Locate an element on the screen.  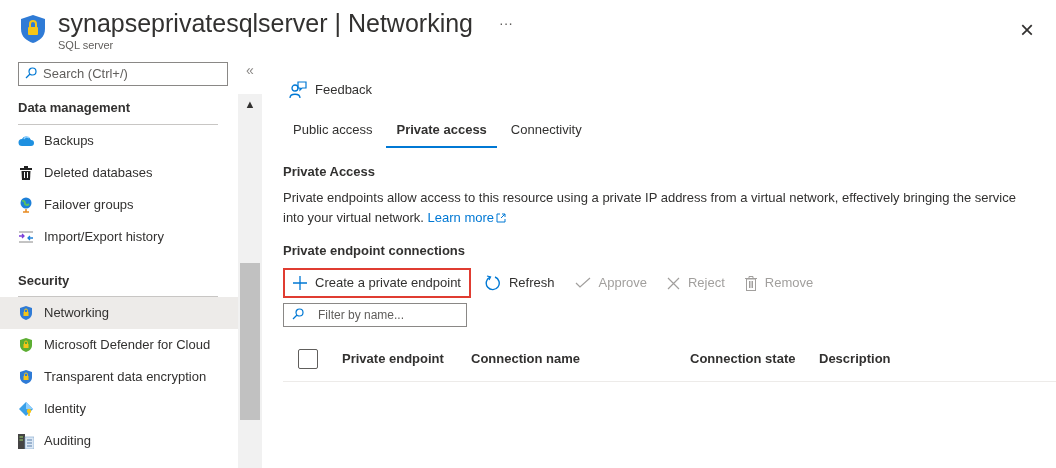
section-heading: Private endpoint connections is located at coordinates (375, 250).